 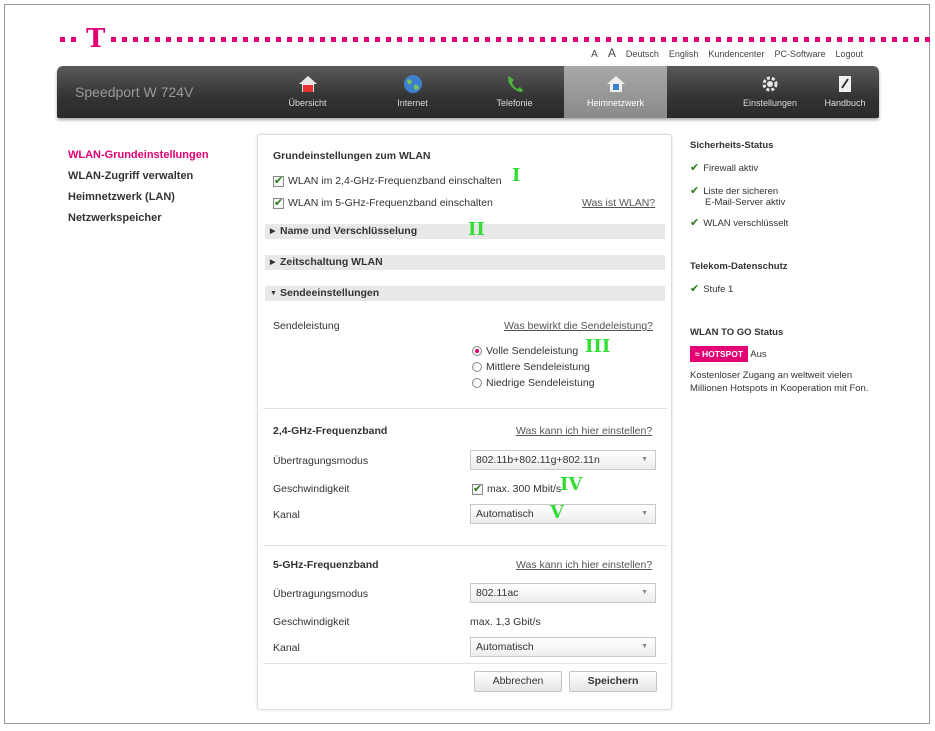 What do you see at coordinates (518, 681) in the screenshot?
I see `cancel-button: Abbrechen` at bounding box center [518, 681].